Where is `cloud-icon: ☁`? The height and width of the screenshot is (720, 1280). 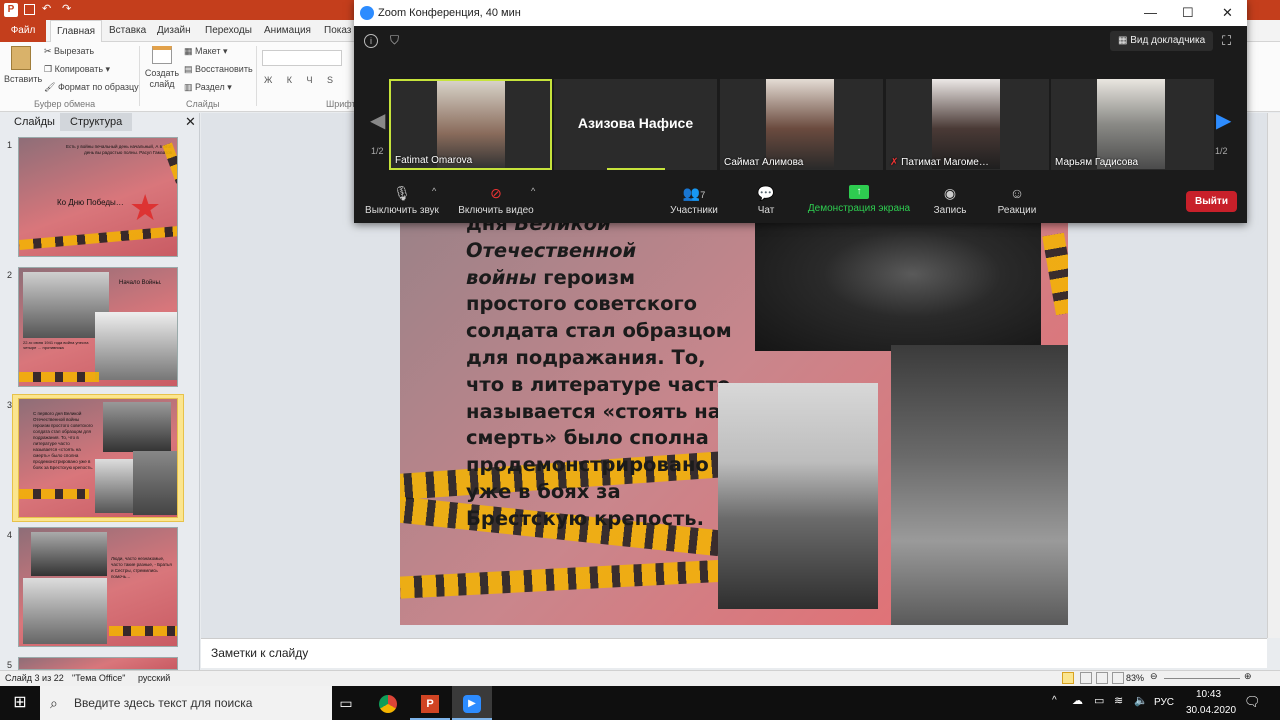
cloud-icon: ☁ is located at coordinates (1077, 700).